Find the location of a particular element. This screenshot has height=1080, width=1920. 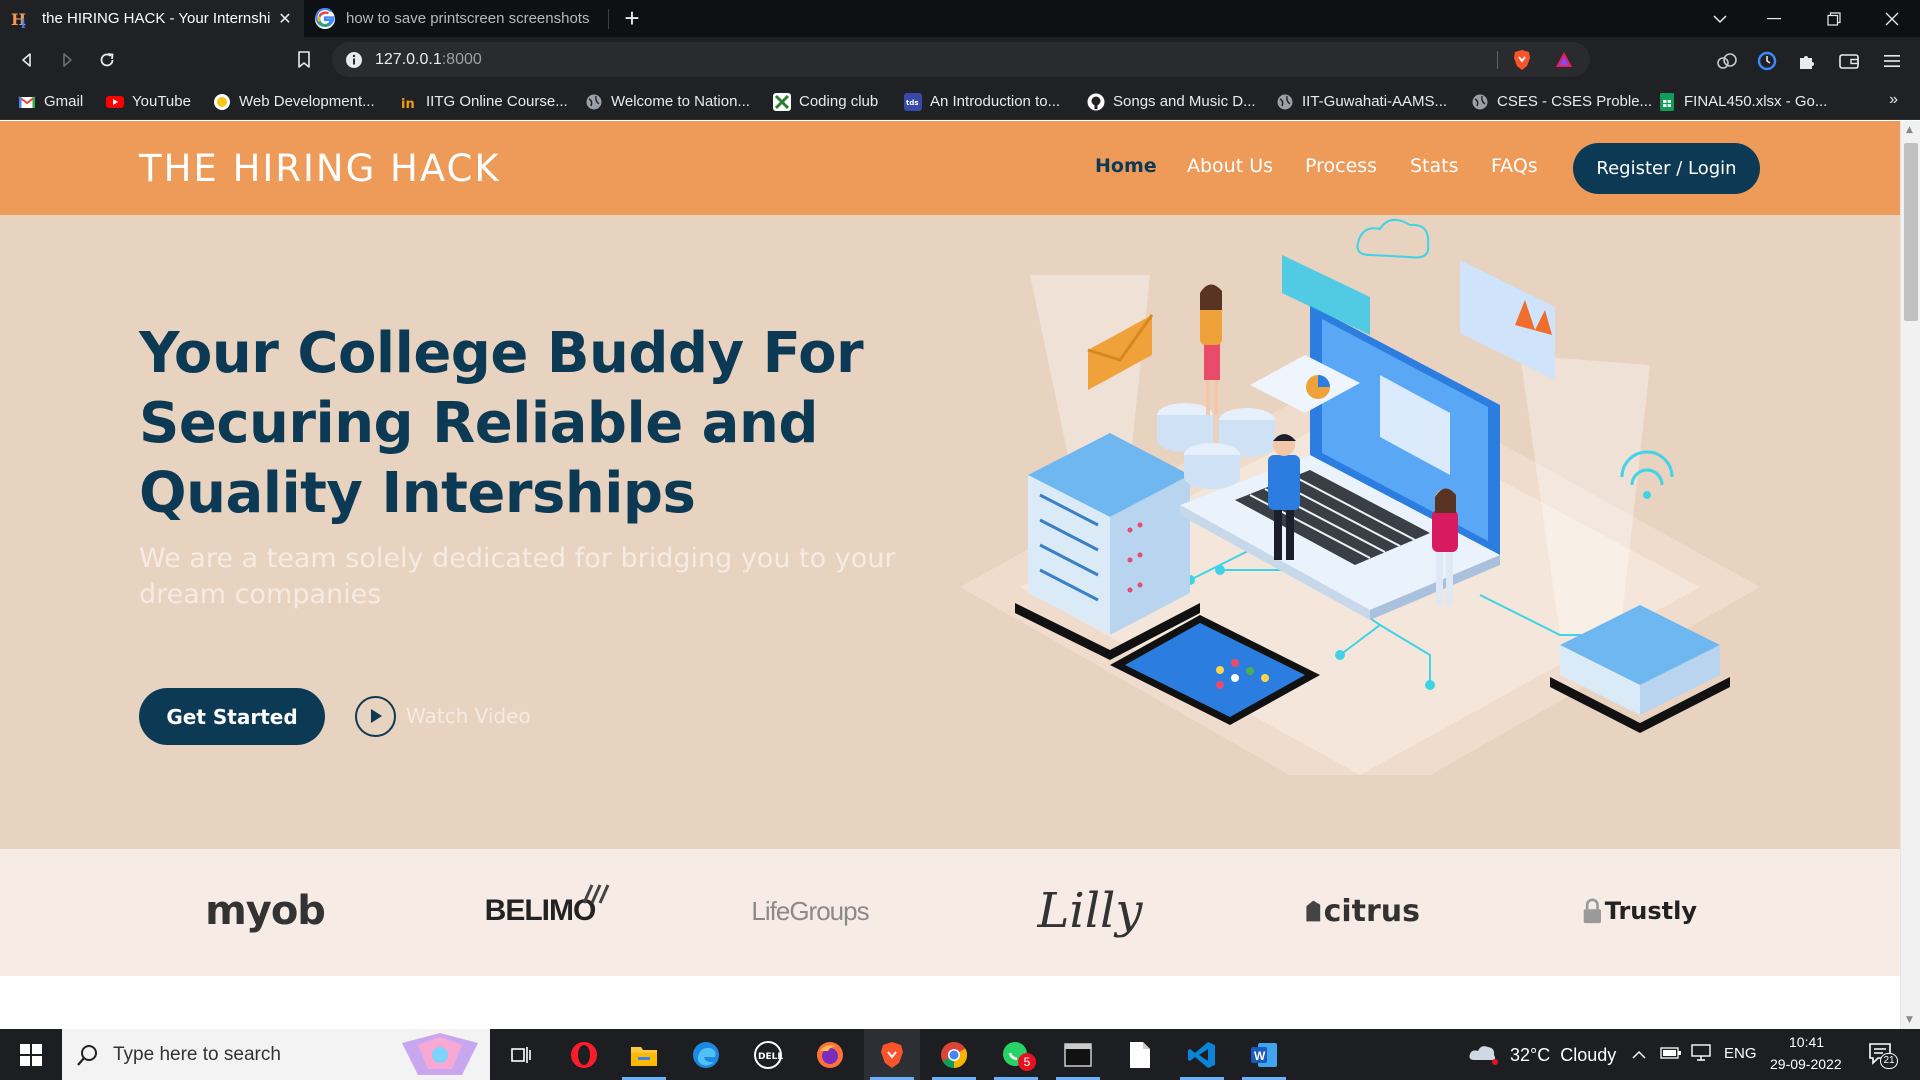

dell-icon: DELL is located at coordinates (768, 1054).